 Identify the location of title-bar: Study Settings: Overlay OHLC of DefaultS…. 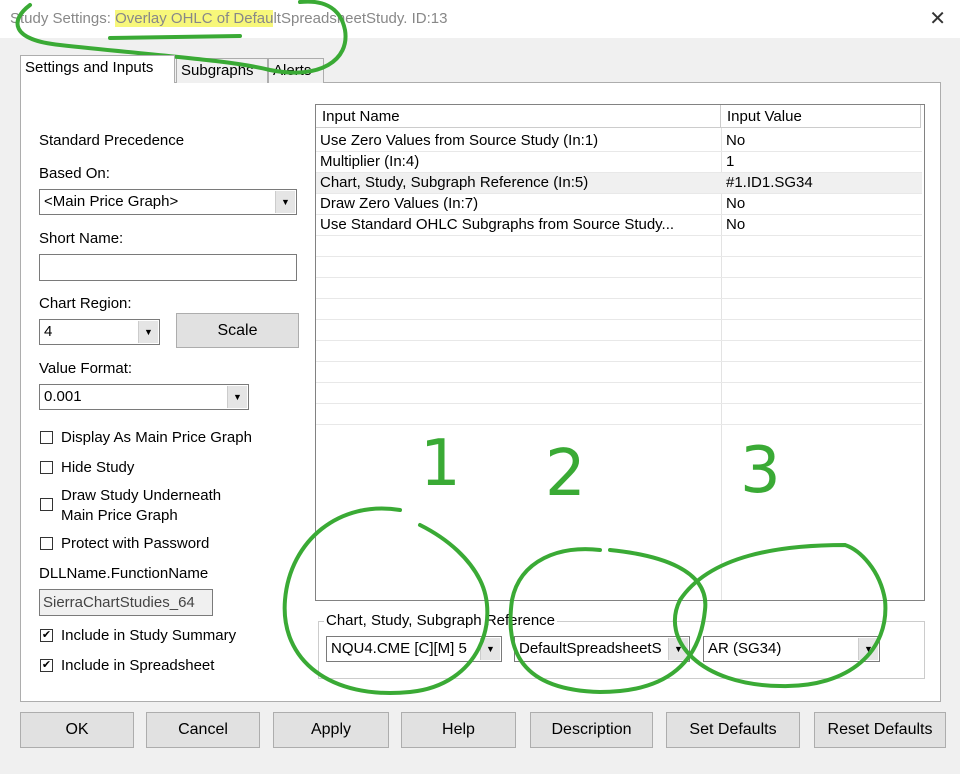
(480, 19).